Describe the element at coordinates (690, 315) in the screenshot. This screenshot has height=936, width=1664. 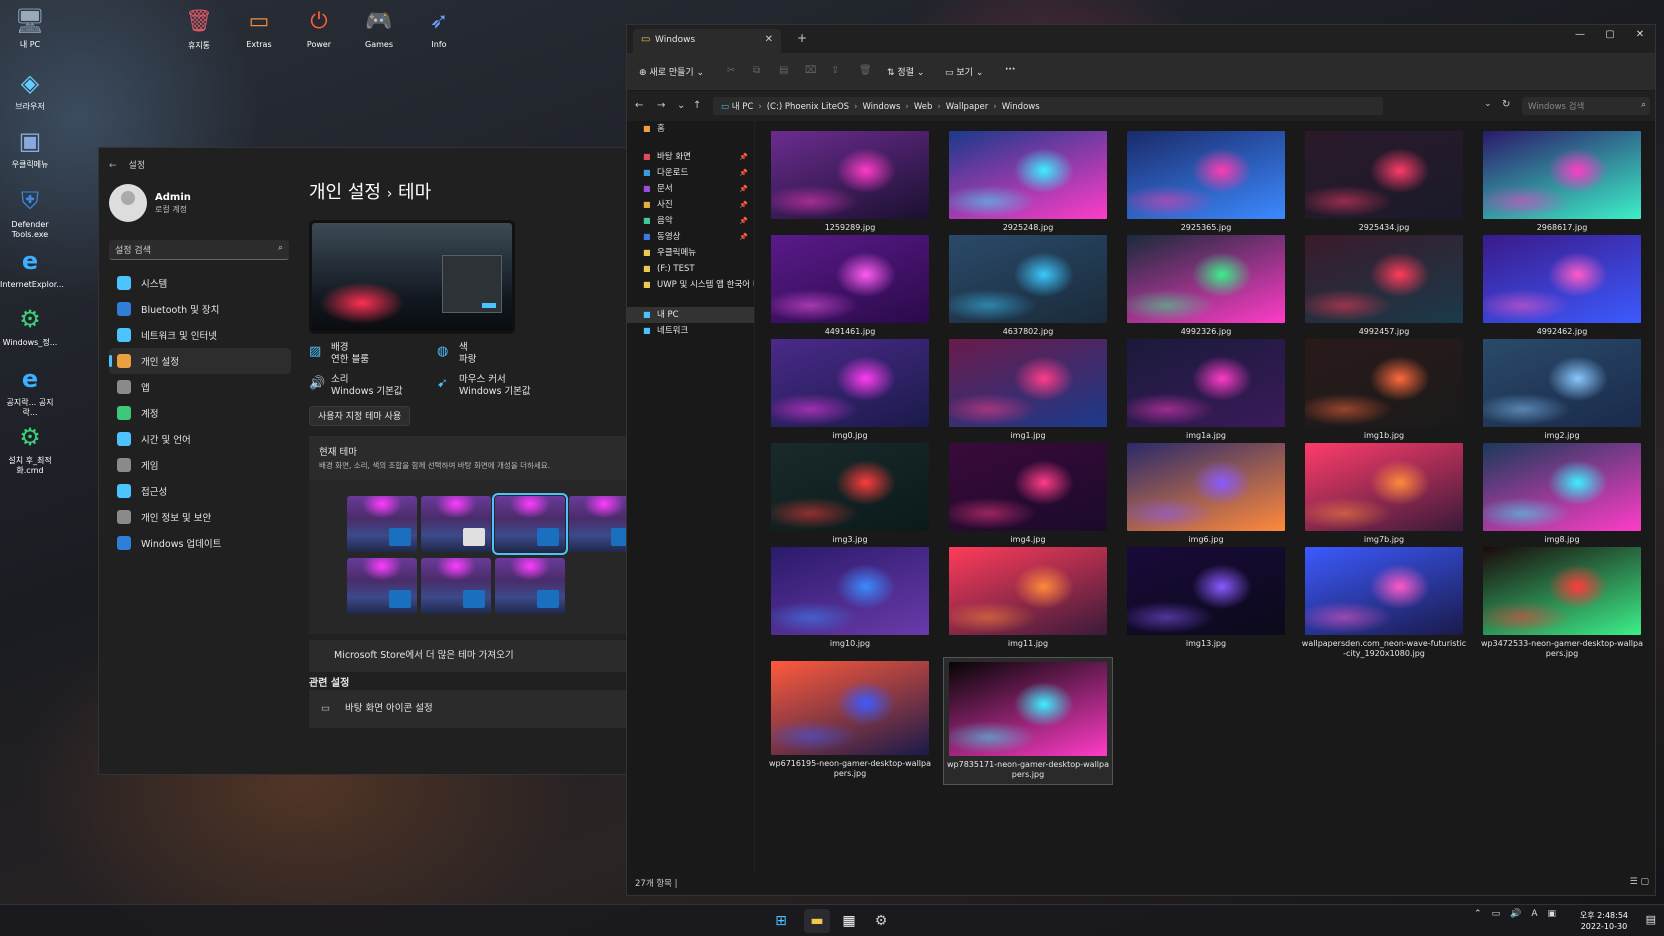
I see `sidebar-item: ■ 내 PC` at that location.